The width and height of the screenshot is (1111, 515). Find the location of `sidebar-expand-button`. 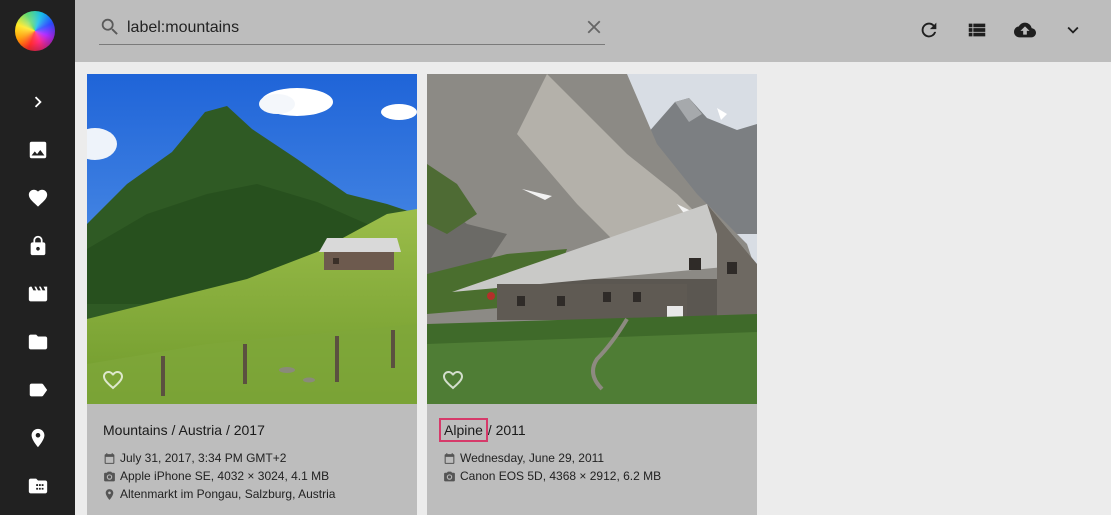

sidebar-expand-button is located at coordinates (37, 102).